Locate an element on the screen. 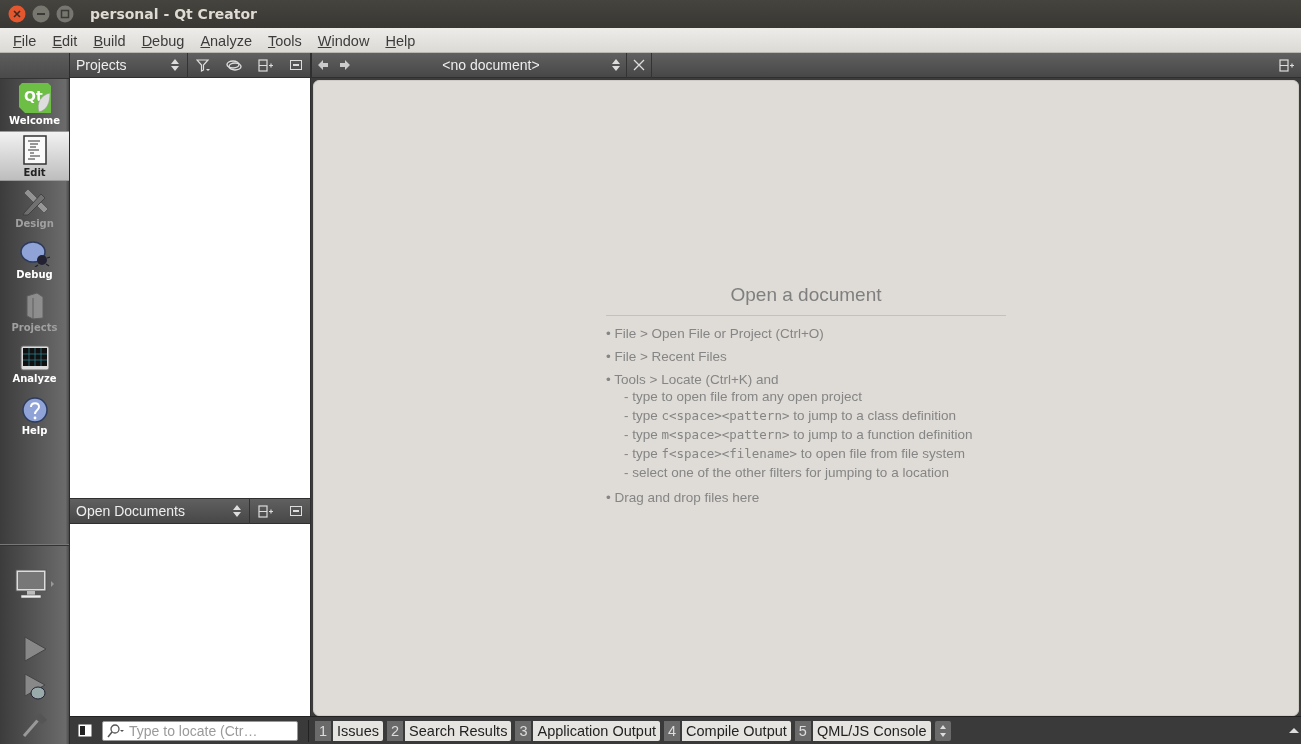 The height and width of the screenshot is (744, 1301). maximize-panel-icon is located at coordinates (1294, 730).